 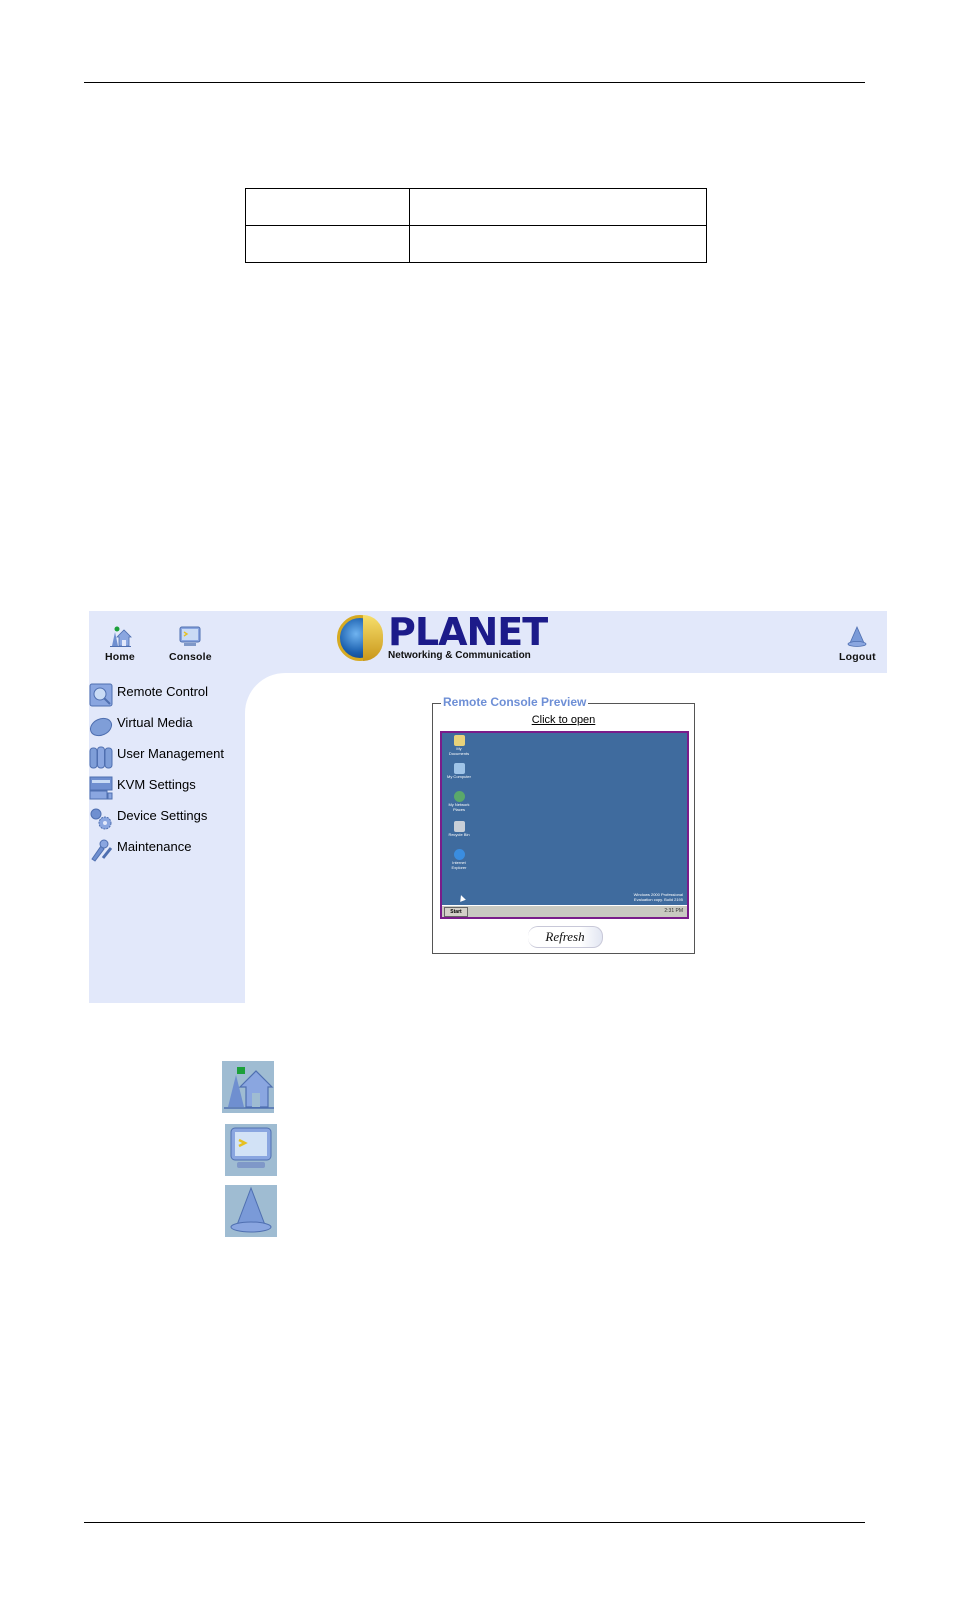 I want to click on kvm-settings-icon, so click(x=101, y=788).